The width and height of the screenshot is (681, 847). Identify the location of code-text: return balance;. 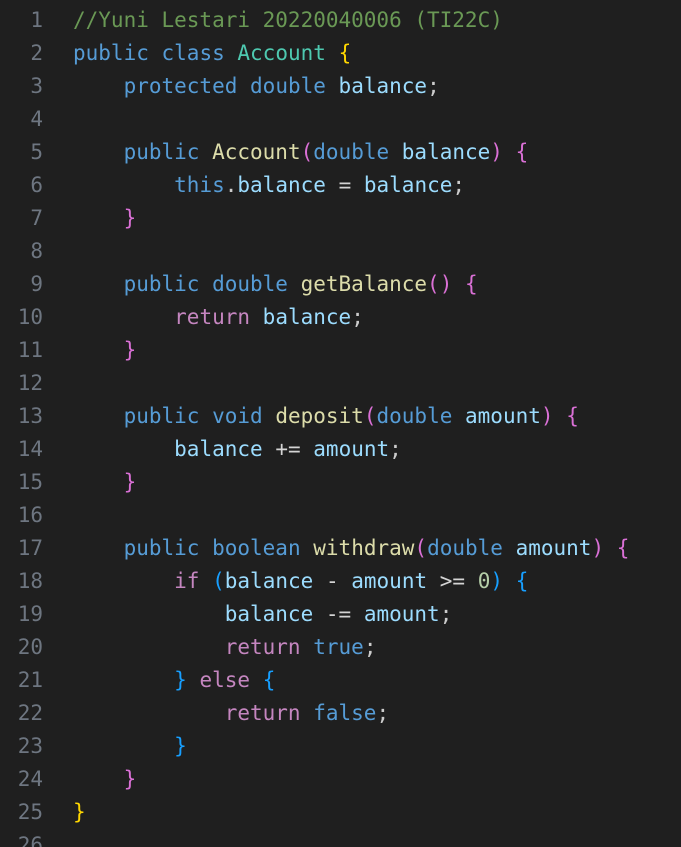
(218, 317).